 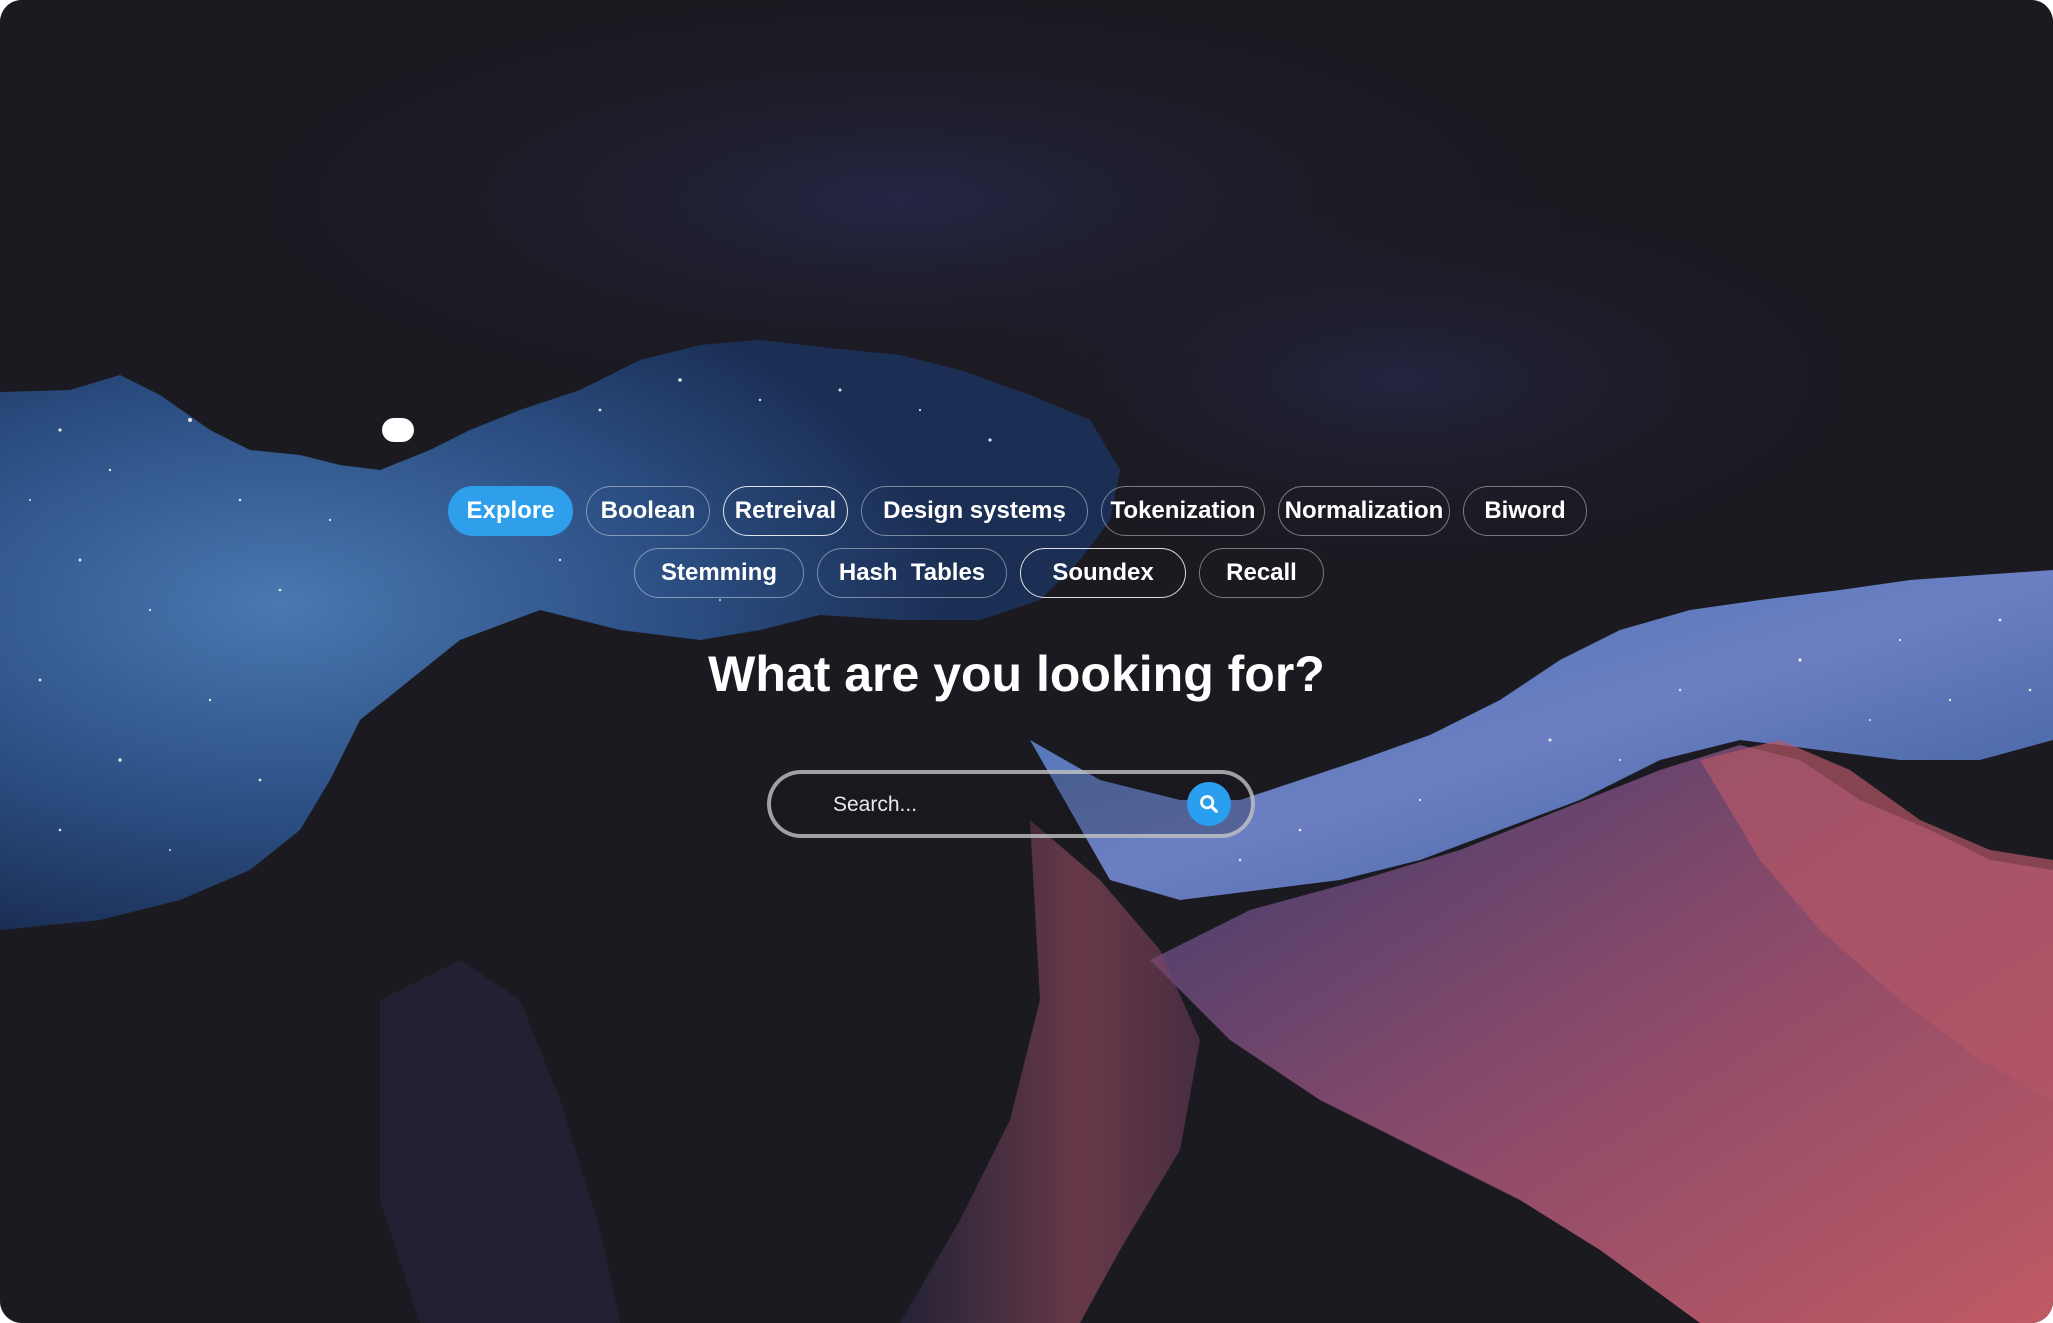 What do you see at coordinates (912, 573) in the screenshot?
I see `tag-hash-tables: Hash Tables` at bounding box center [912, 573].